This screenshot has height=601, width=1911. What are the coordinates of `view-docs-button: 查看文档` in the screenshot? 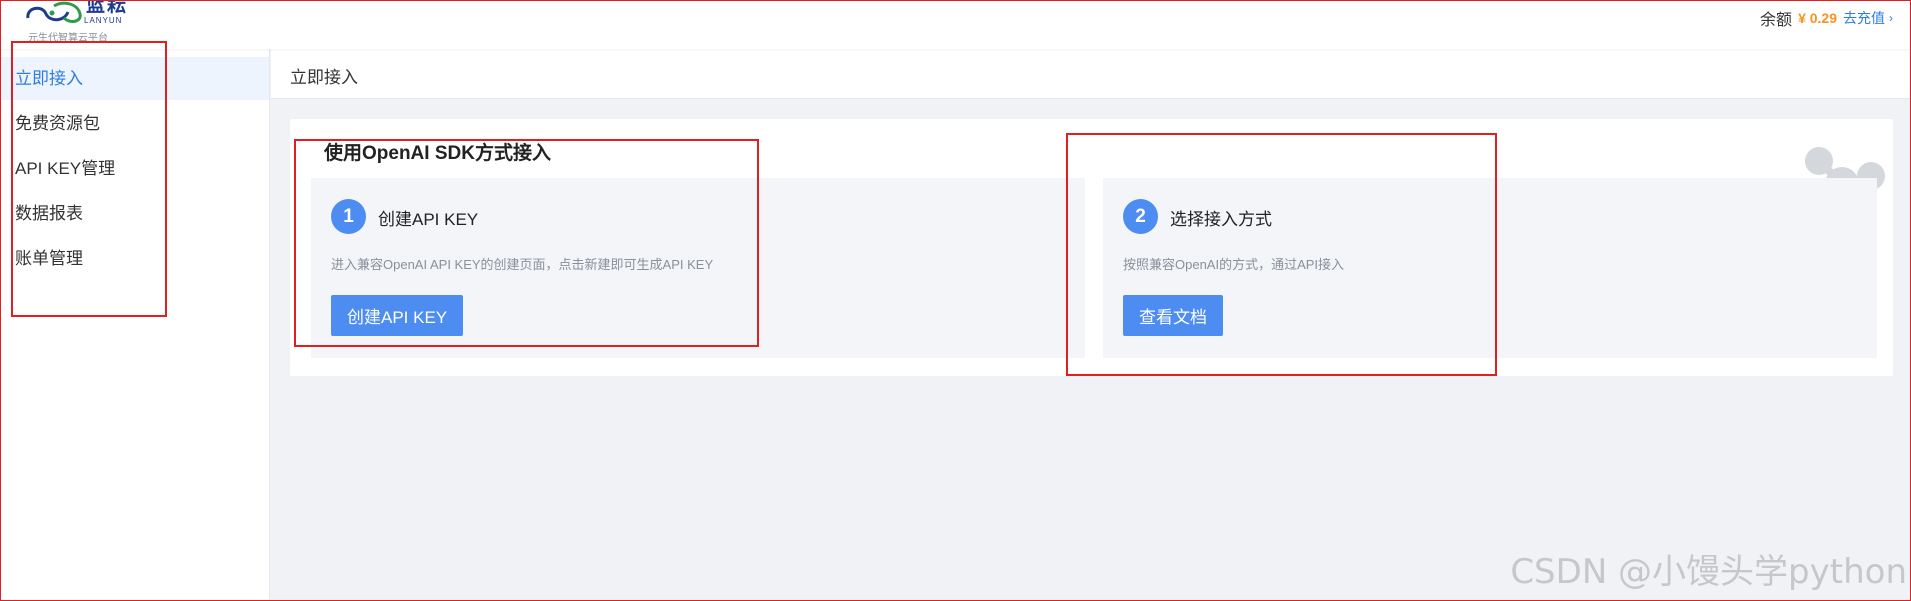 It's located at (1173, 315).